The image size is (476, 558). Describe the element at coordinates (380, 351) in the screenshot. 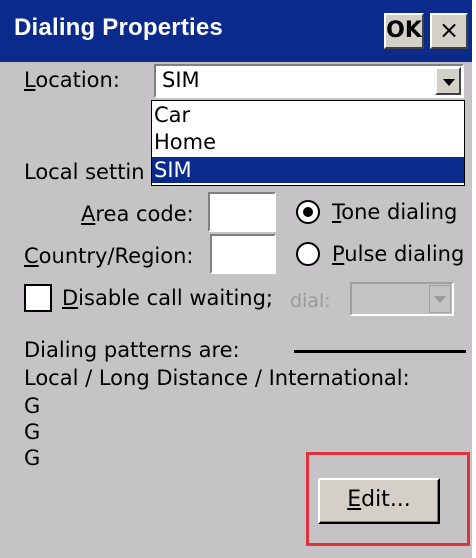

I see `separator-line` at that location.